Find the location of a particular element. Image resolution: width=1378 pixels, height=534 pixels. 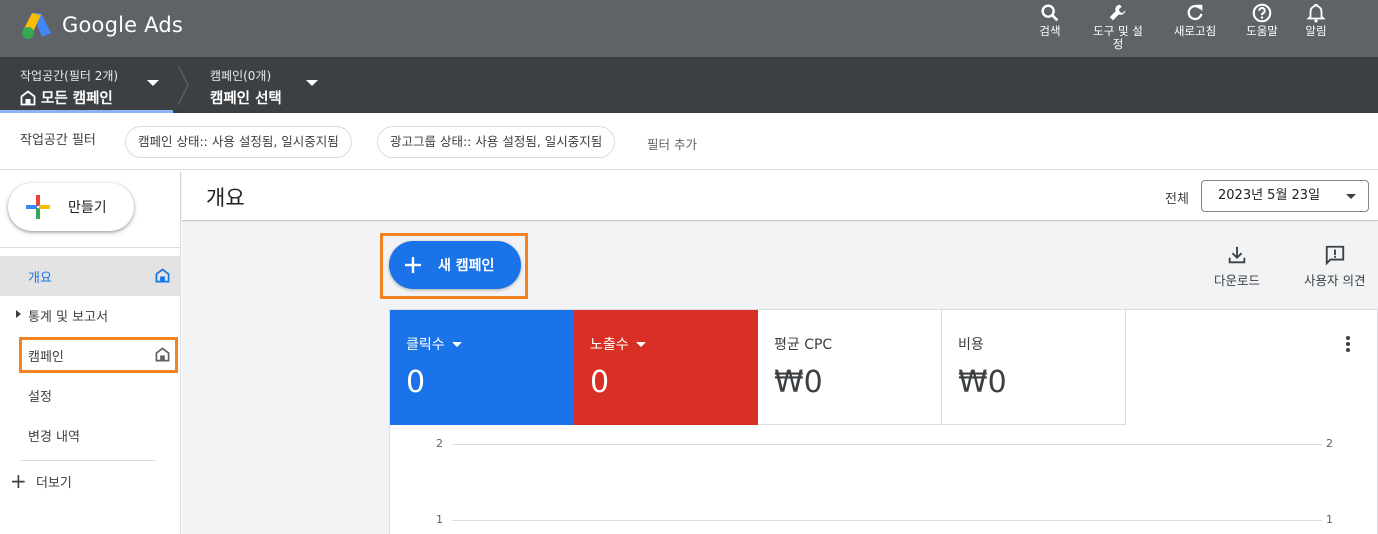

tools-settings-label: 도구 및 설정 is located at coordinates (1118, 37).